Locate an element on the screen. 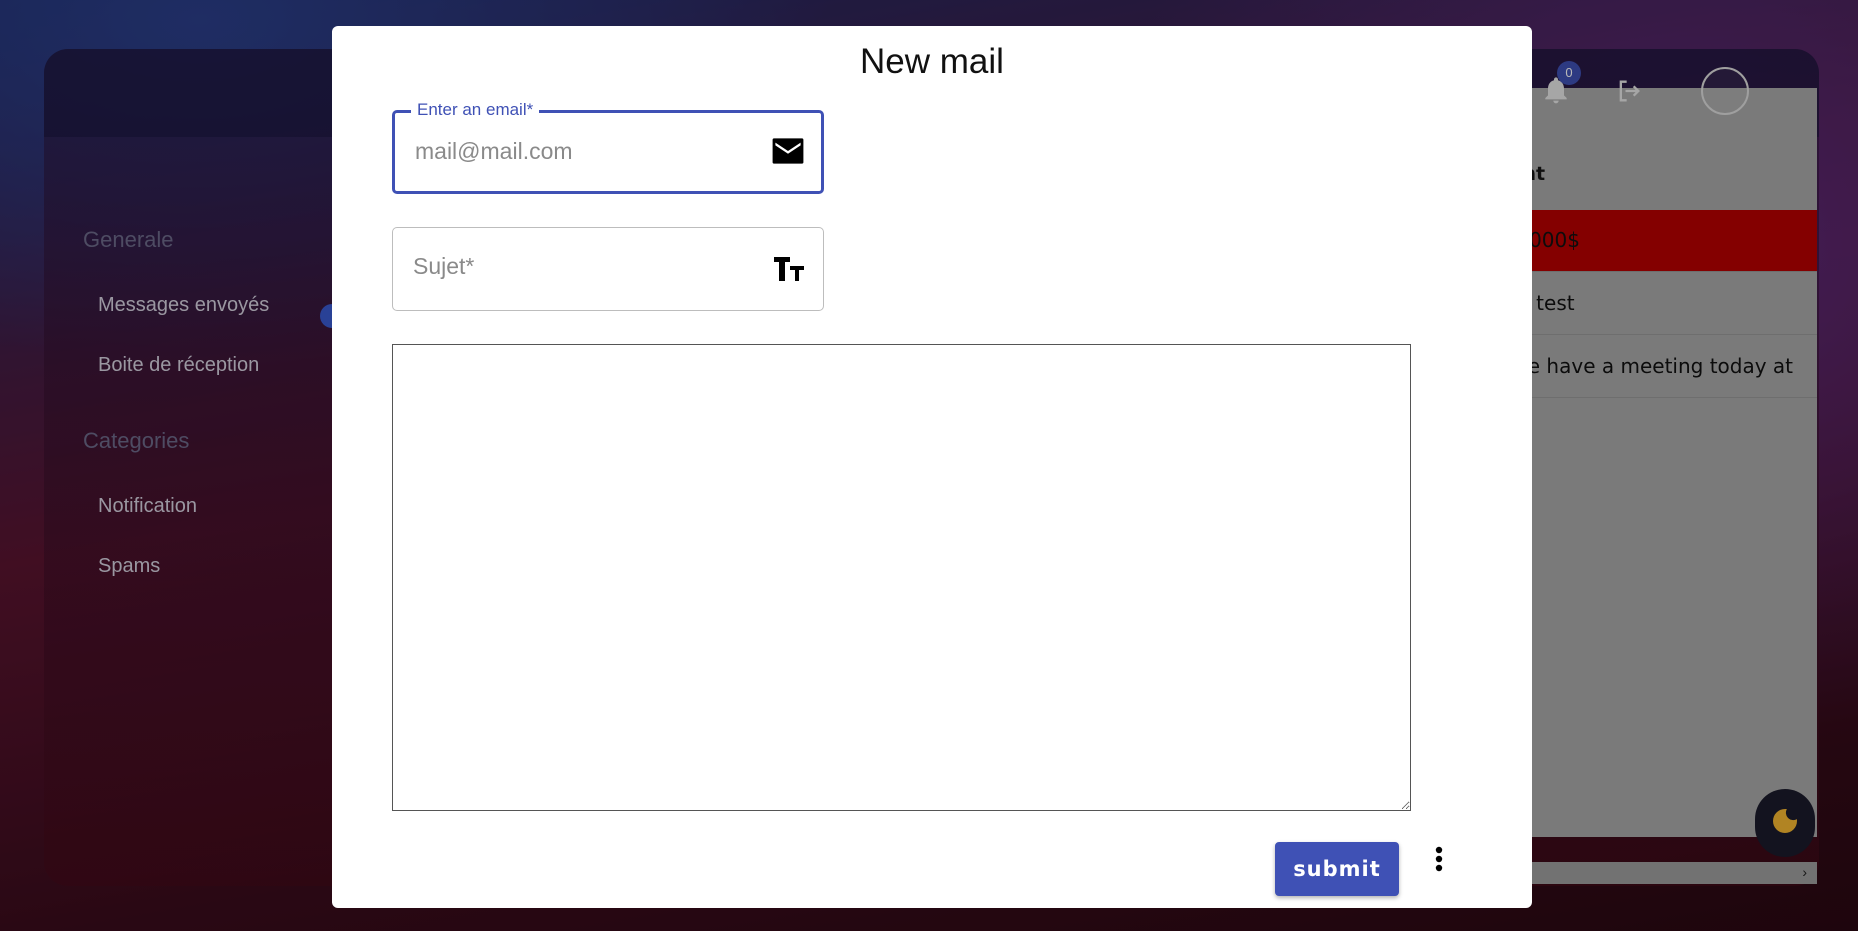 The image size is (1858, 931). submit-button: submit is located at coordinates (1337, 869).